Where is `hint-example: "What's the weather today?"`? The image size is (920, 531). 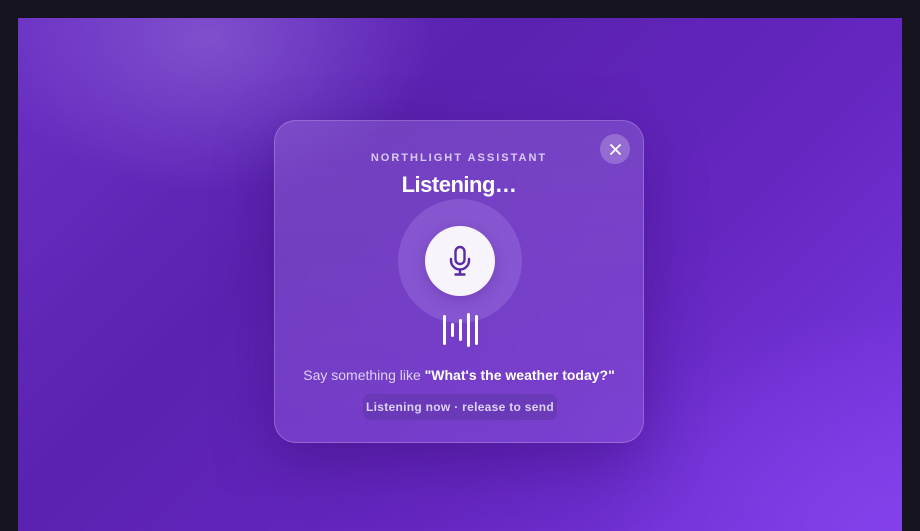
hint-example: "What's the weather today?" is located at coordinates (519, 375).